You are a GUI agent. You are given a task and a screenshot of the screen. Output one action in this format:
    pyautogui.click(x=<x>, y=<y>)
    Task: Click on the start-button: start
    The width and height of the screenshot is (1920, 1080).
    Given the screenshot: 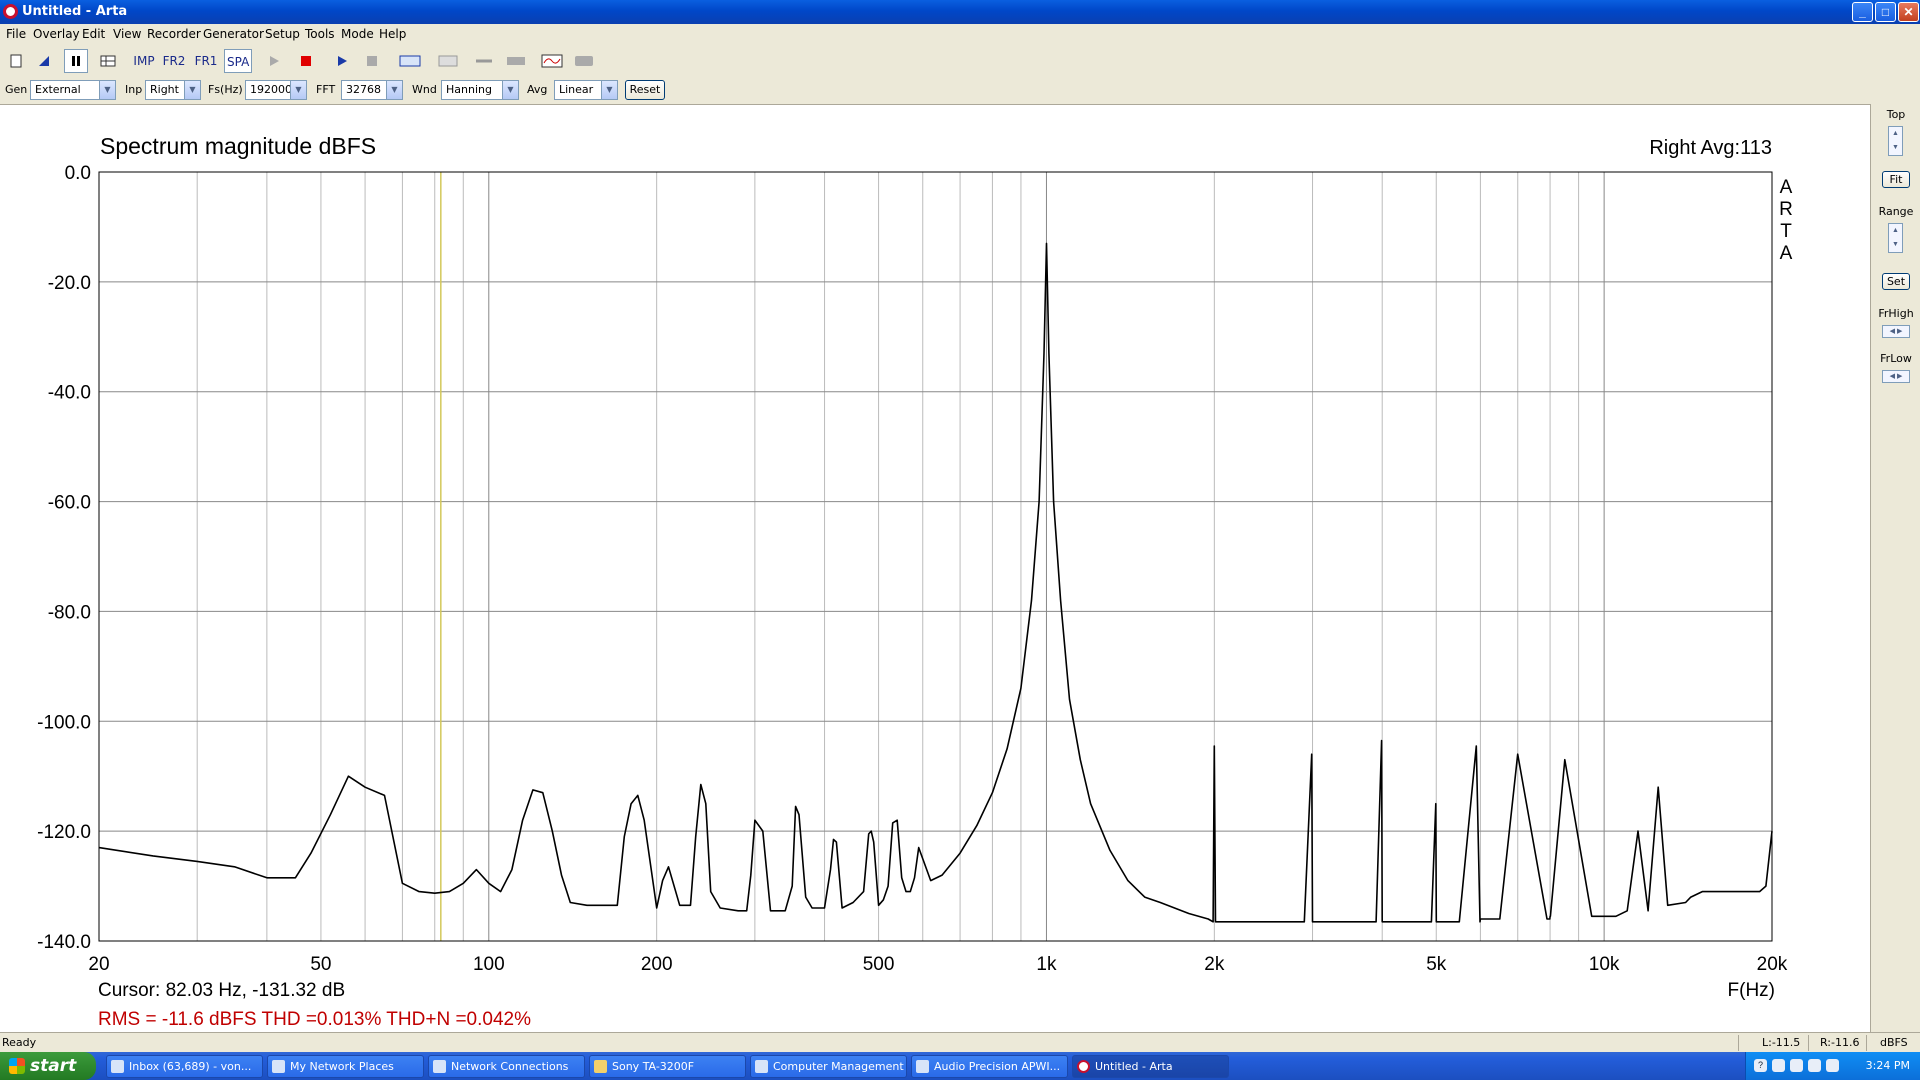 What is the action you would take?
    pyautogui.click(x=48, y=1066)
    